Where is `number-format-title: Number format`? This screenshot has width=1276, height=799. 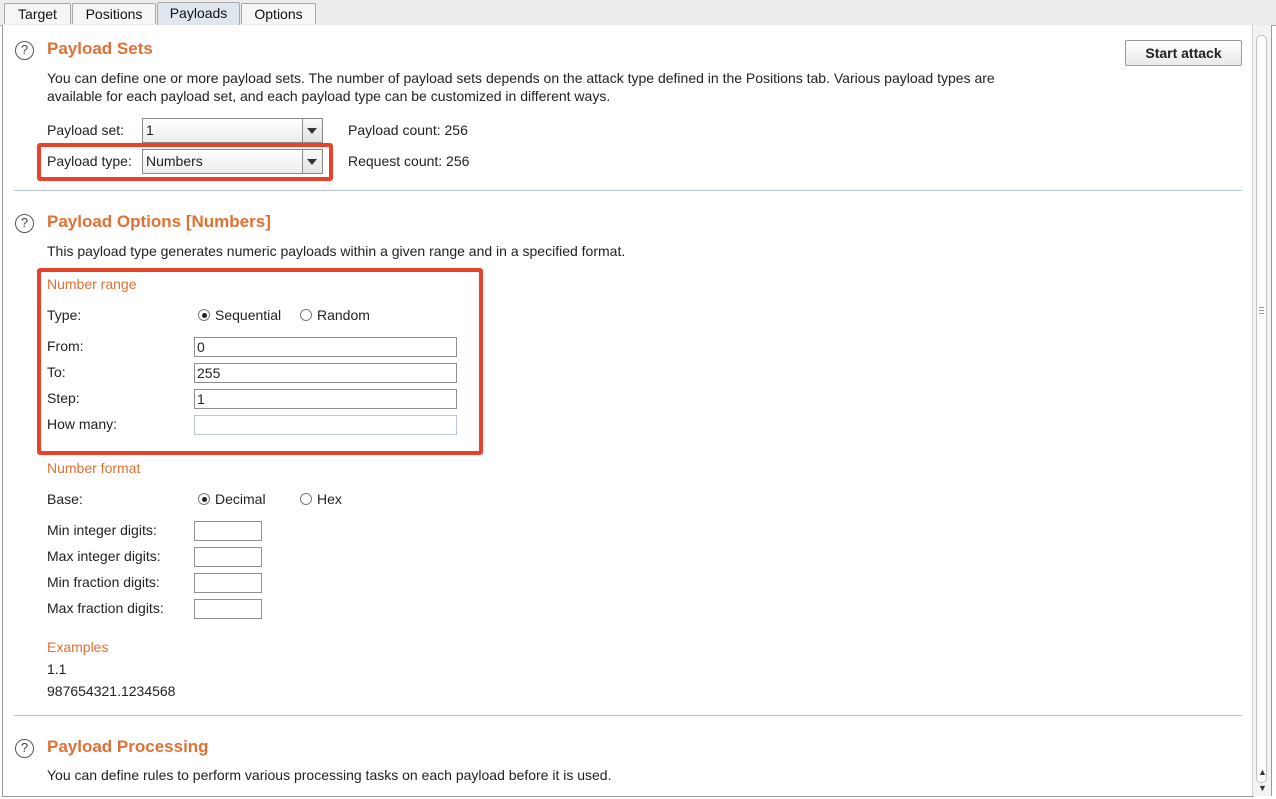
number-format-title: Number format is located at coordinates (94, 468).